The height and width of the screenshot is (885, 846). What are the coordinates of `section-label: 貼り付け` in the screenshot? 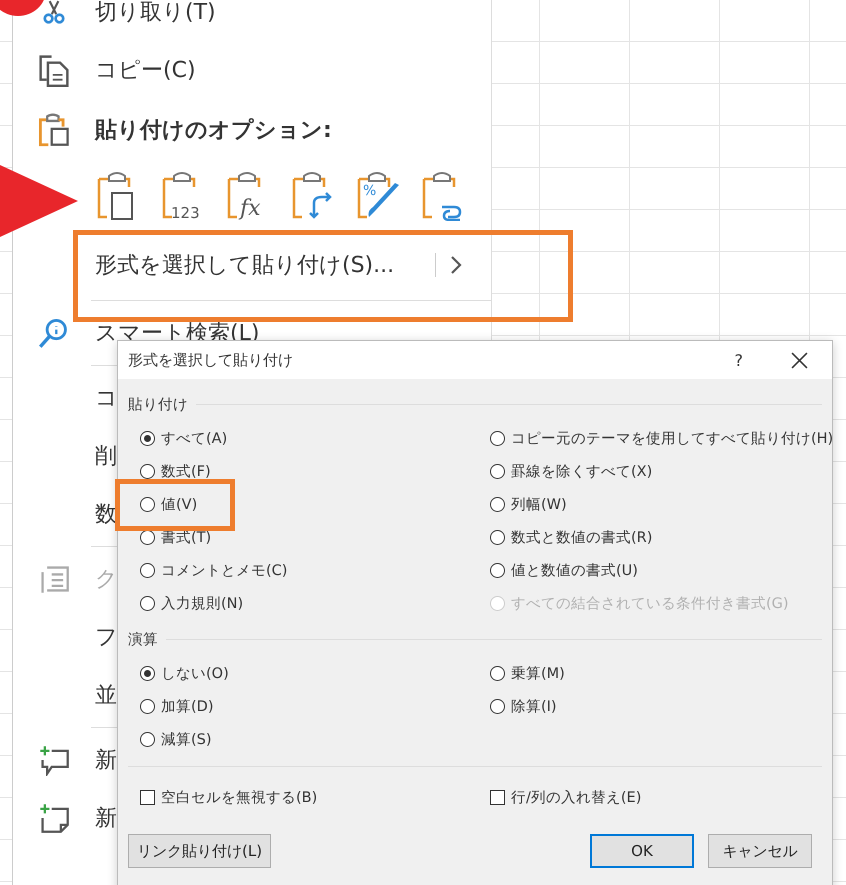 It's located at (158, 405).